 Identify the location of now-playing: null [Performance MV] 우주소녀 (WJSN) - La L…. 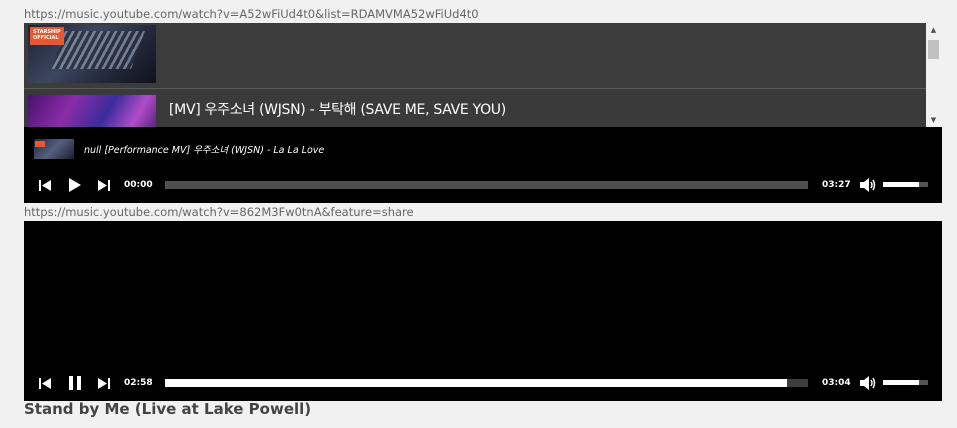
(179, 149).